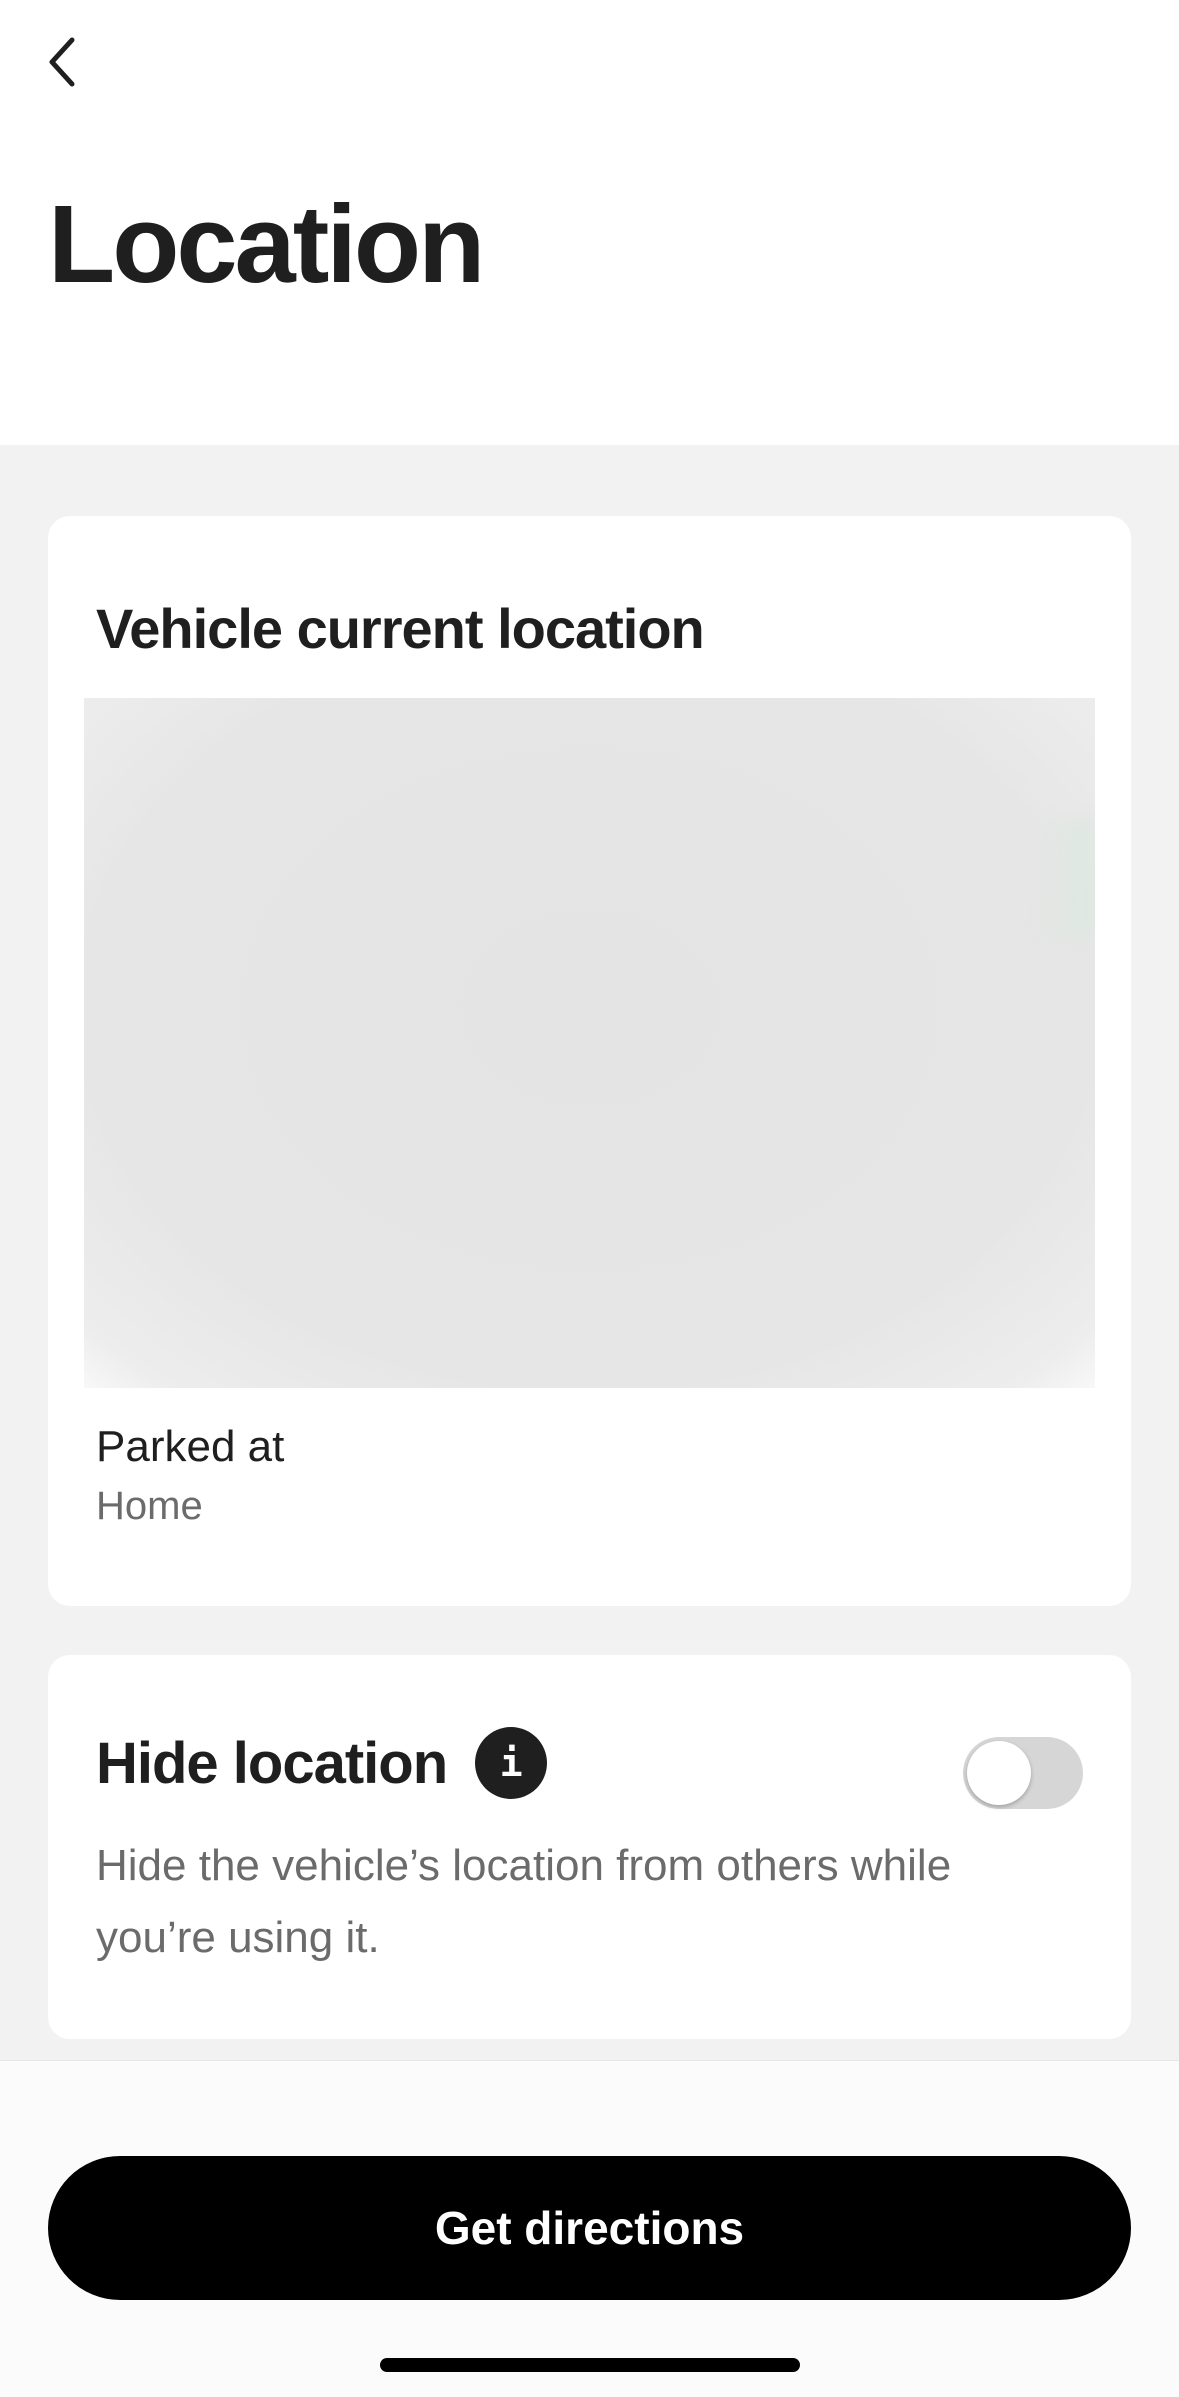  I want to click on hide-location-toggle, so click(1023, 1773).